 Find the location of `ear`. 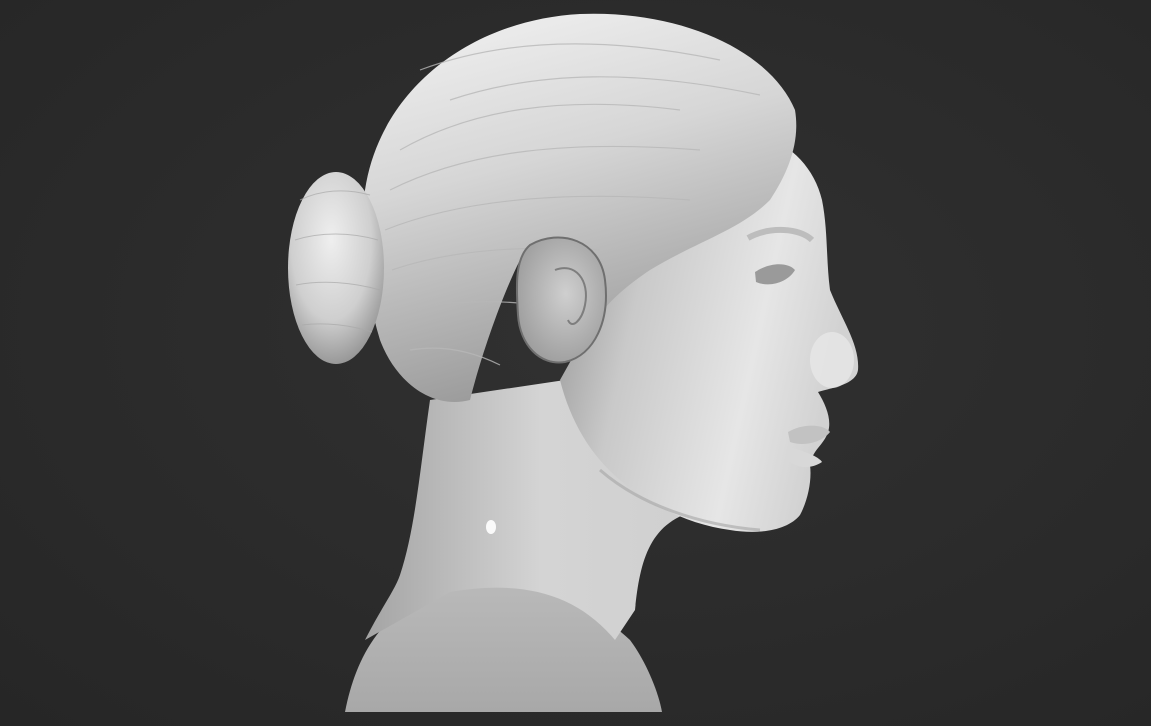

ear is located at coordinates (561, 300).